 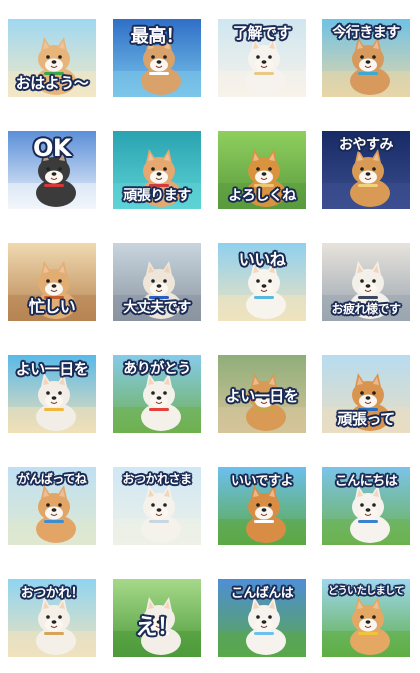 What do you see at coordinates (157, 627) in the screenshot?
I see `sticker-caption: え！` at bounding box center [157, 627].